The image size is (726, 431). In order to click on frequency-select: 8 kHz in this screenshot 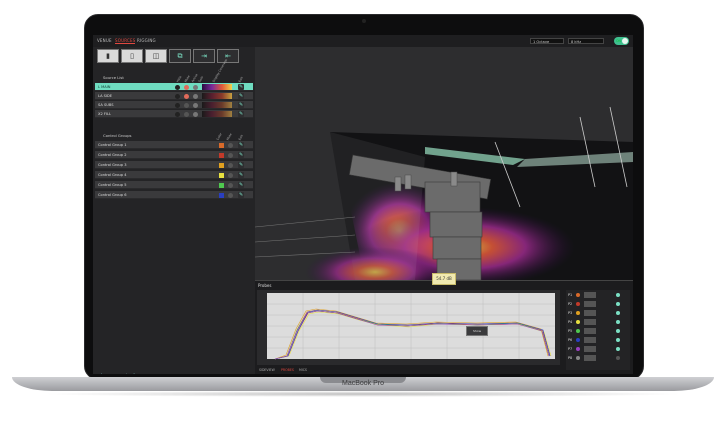, I will do `click(586, 41)`.